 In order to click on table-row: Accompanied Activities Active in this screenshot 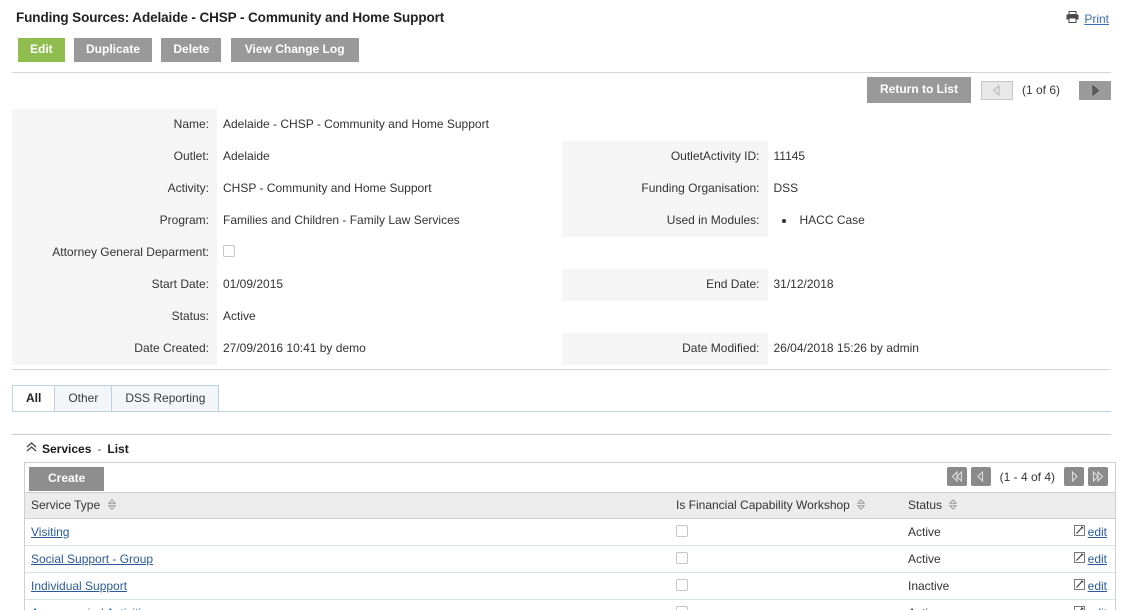, I will do `click(570, 604)`.